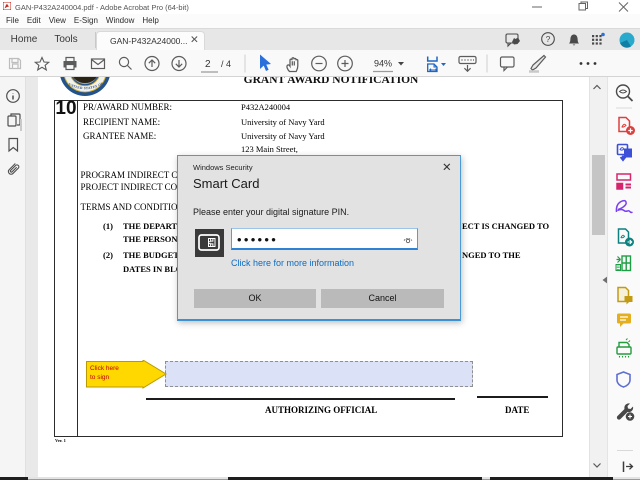  I want to click on svg-text: Click here, so click(104, 368).